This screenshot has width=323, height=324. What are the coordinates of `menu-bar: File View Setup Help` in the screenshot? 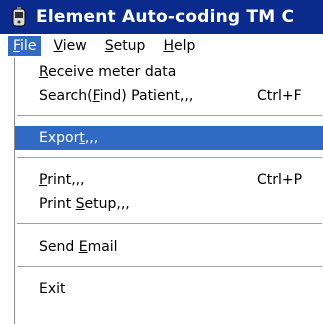 It's located at (161, 46).